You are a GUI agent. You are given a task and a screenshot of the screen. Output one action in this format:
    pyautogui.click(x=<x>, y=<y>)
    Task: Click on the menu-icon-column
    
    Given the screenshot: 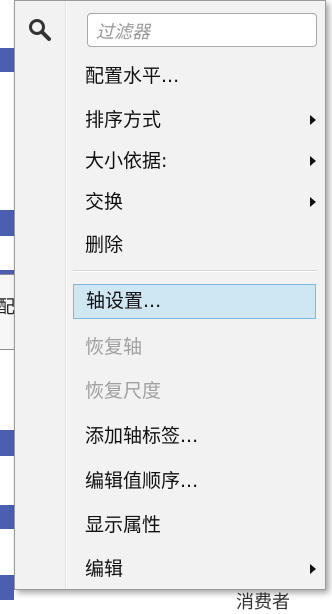 What is the action you would take?
    pyautogui.click(x=40, y=295)
    